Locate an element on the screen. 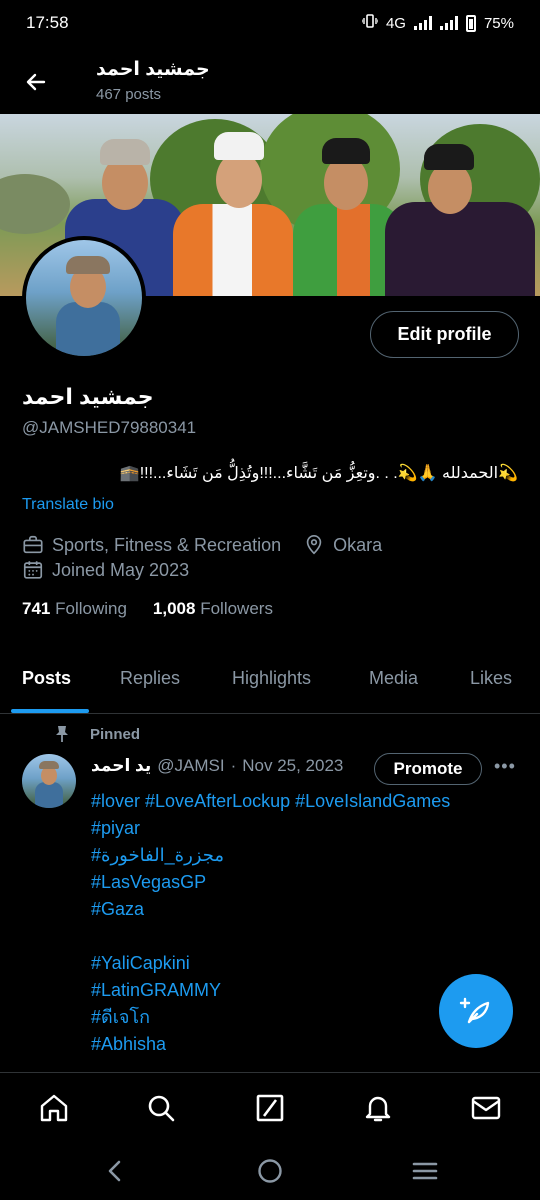  notifications-icon is located at coordinates (378, 1109).